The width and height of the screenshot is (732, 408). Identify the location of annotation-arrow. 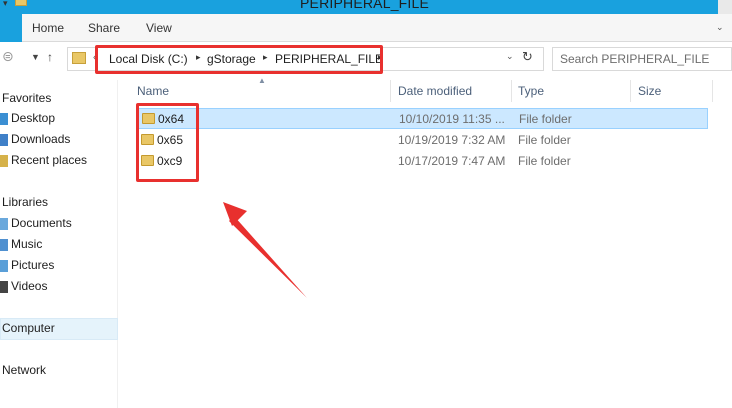
(265, 250).